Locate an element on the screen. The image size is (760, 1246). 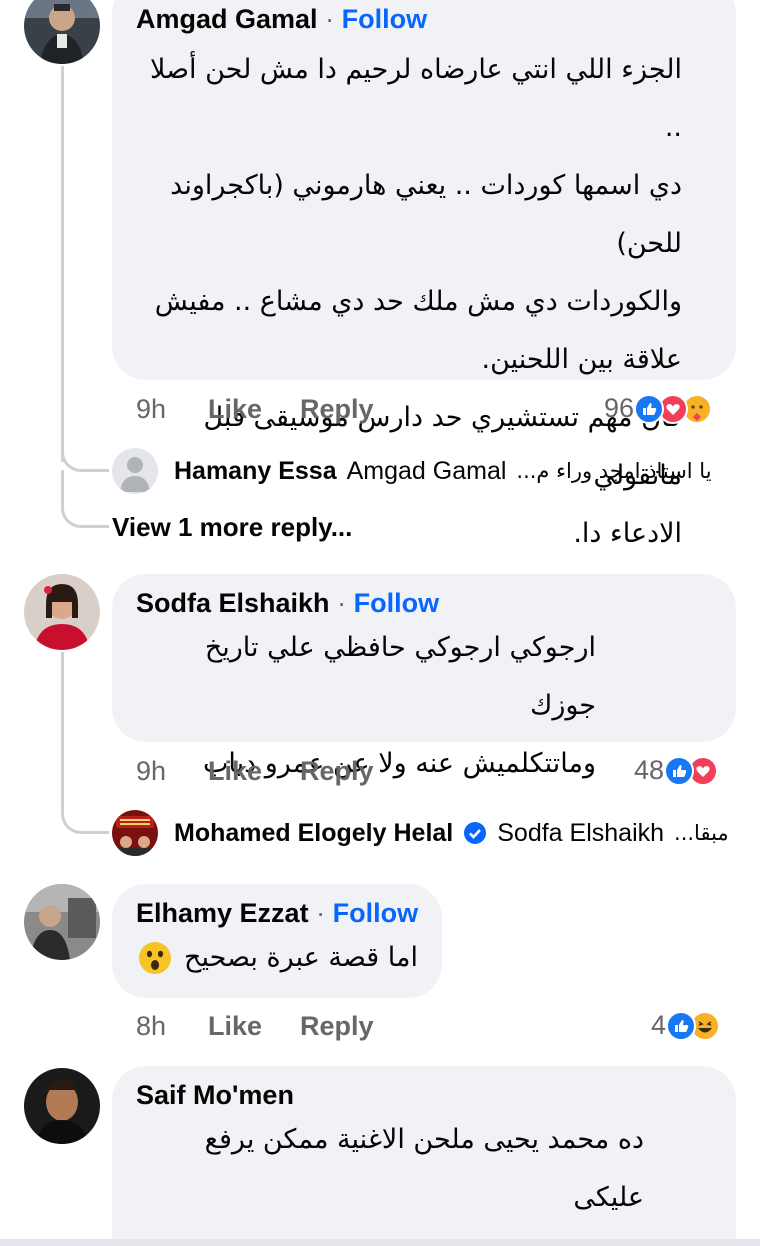
verified-badge-icon is located at coordinates (475, 833).